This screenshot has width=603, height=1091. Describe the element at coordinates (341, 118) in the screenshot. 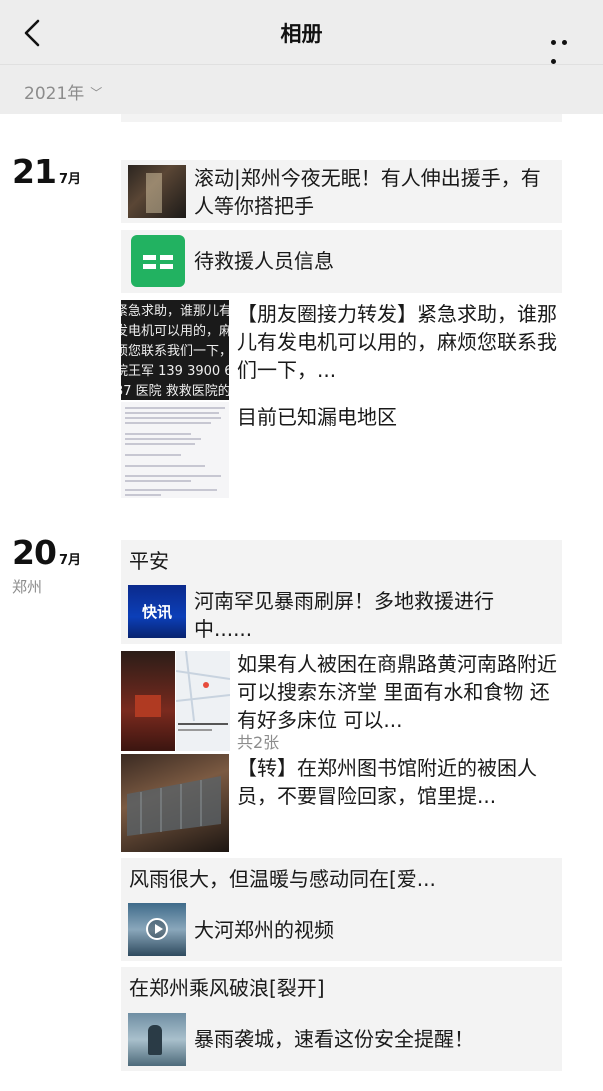

I see `previous-entry-card` at that location.